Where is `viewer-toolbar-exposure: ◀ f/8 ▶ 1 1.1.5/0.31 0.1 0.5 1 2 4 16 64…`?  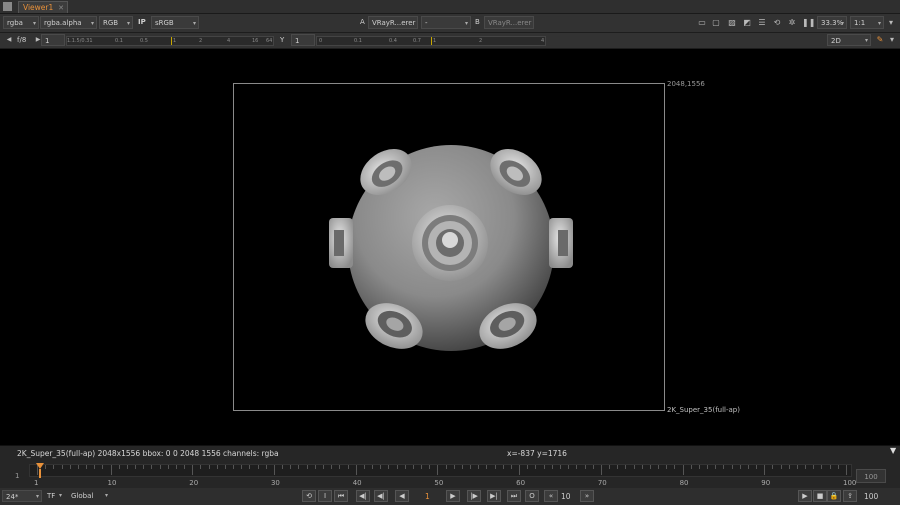
viewer-toolbar-exposure: ◀ f/8 ▶ 1 1.1.5/0.31 0.1 0.5 1 2 4 16 64… is located at coordinates (450, 41).